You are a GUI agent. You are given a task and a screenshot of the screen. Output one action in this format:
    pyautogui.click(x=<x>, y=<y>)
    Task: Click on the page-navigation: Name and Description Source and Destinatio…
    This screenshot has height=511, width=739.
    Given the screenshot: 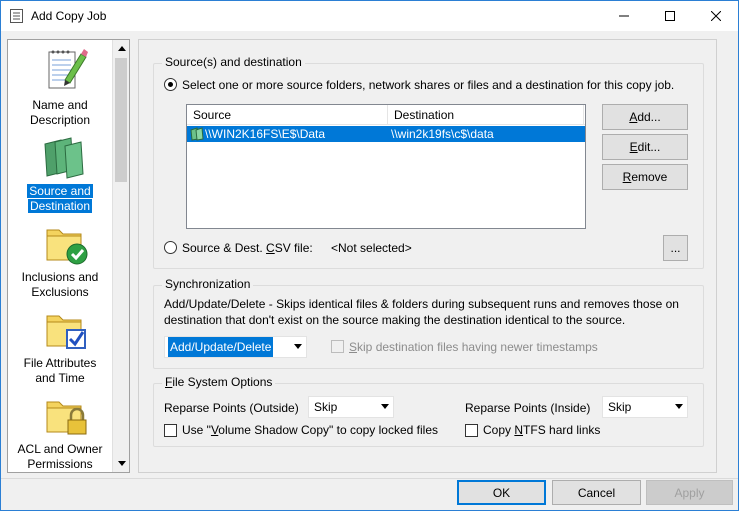 What is the action you would take?
    pyautogui.click(x=68, y=256)
    